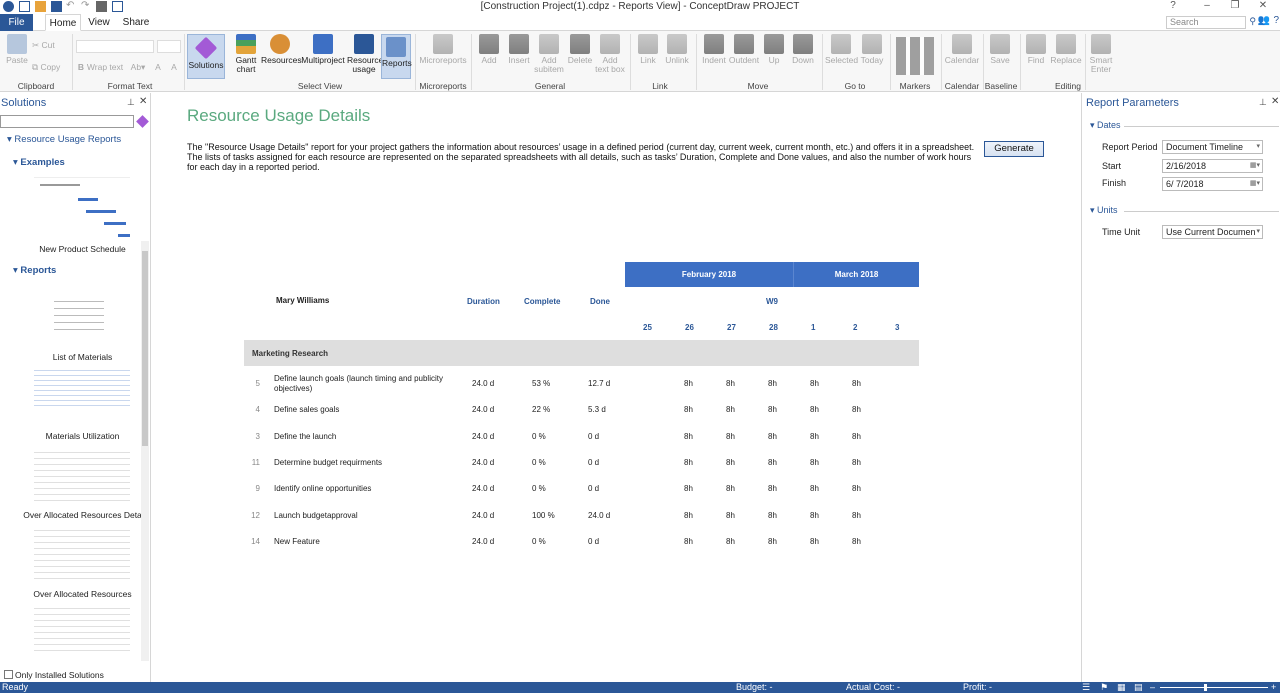 The image size is (1280, 693). What do you see at coordinates (803, 49) in the screenshot?
I see `down-button: Down` at bounding box center [803, 49].